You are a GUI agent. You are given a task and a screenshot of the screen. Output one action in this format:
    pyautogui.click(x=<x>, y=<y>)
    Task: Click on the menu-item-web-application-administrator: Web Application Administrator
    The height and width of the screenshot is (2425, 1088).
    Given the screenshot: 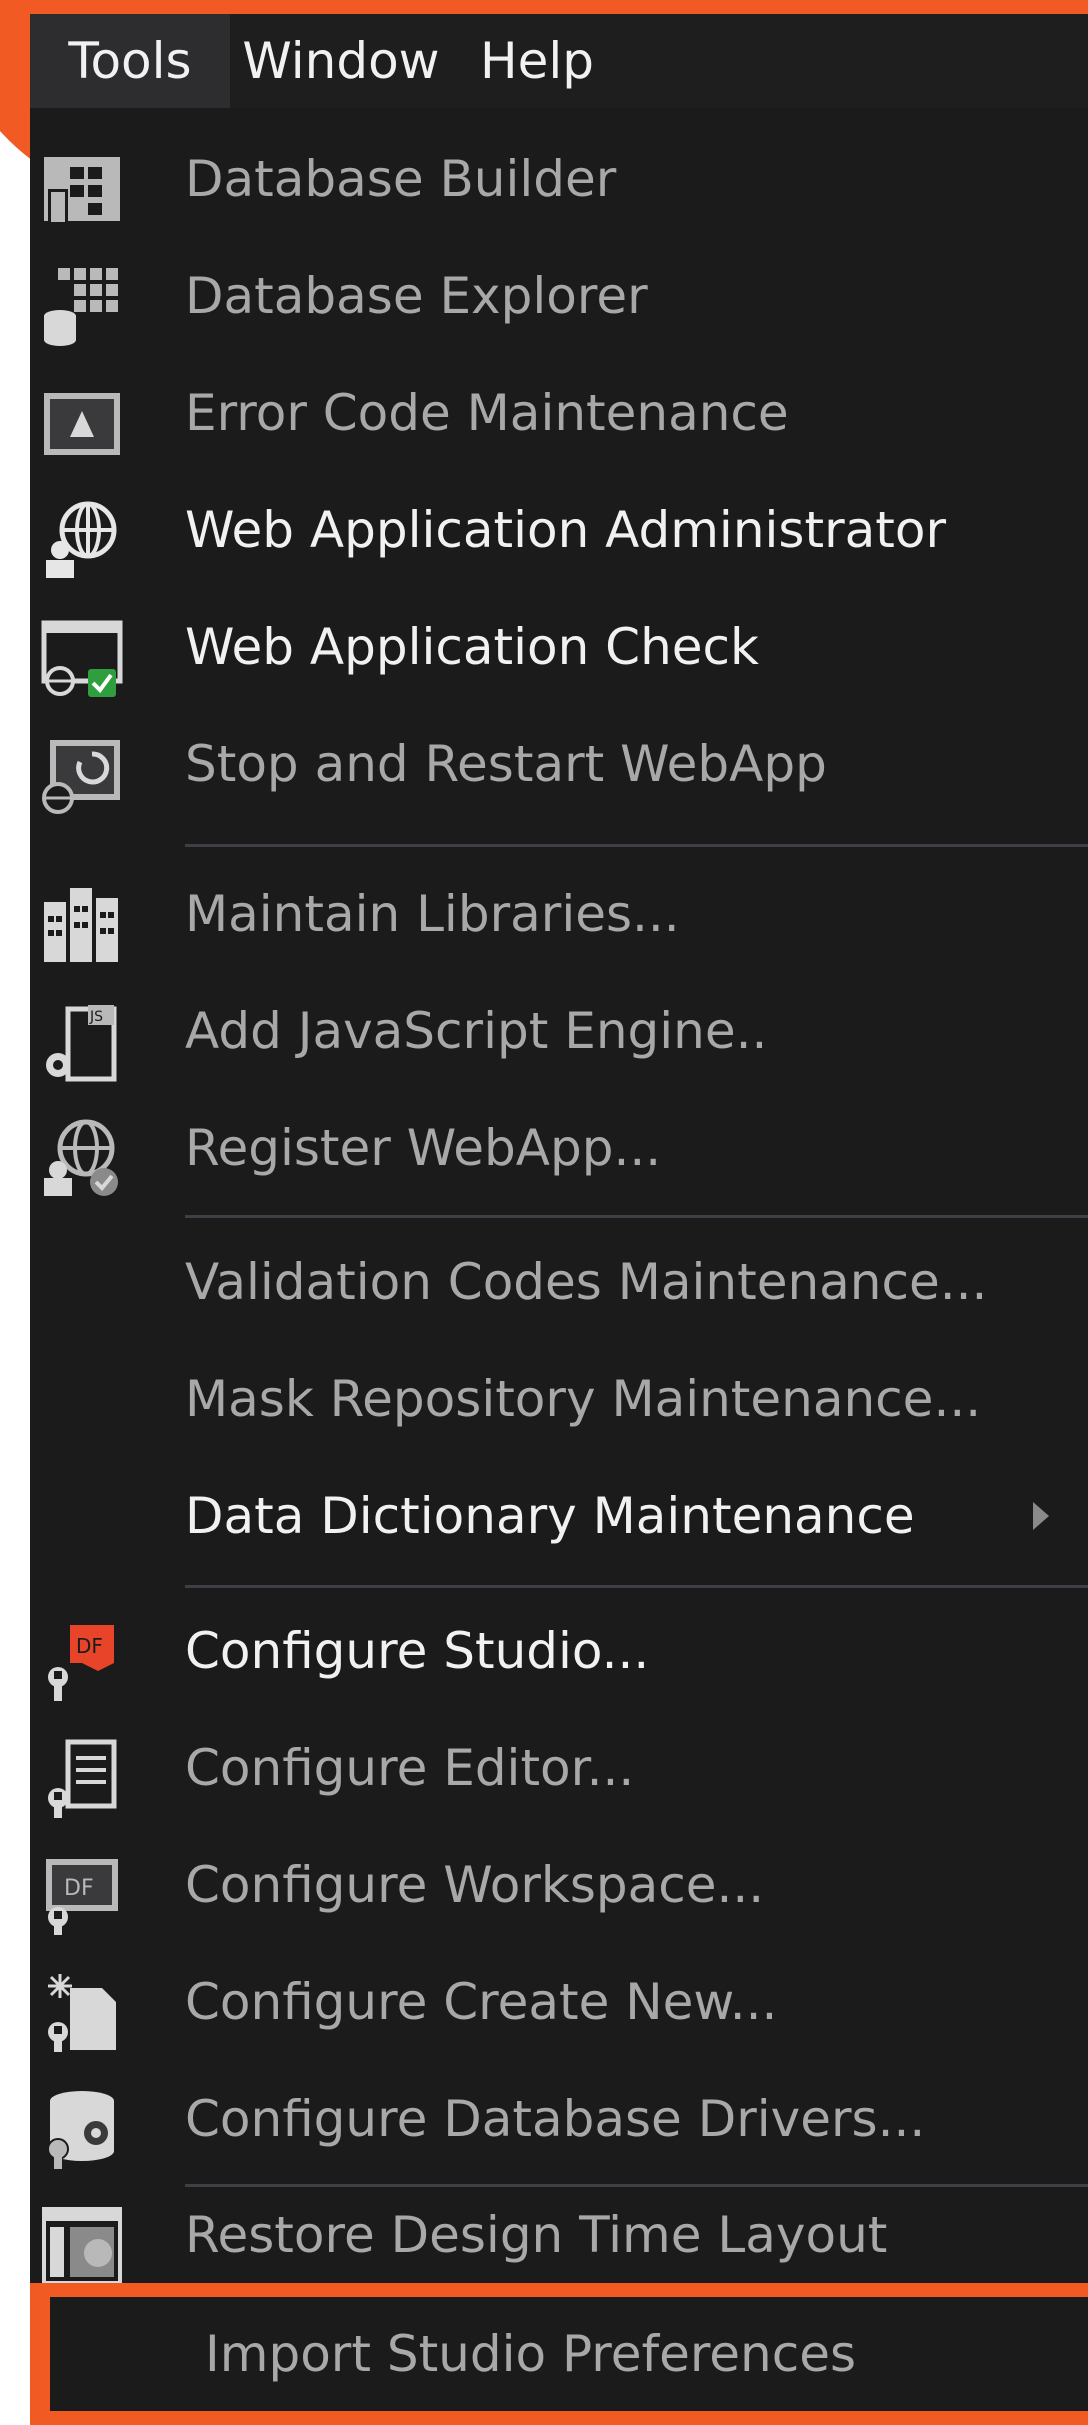 What is the action you would take?
    pyautogui.click(x=559, y=530)
    